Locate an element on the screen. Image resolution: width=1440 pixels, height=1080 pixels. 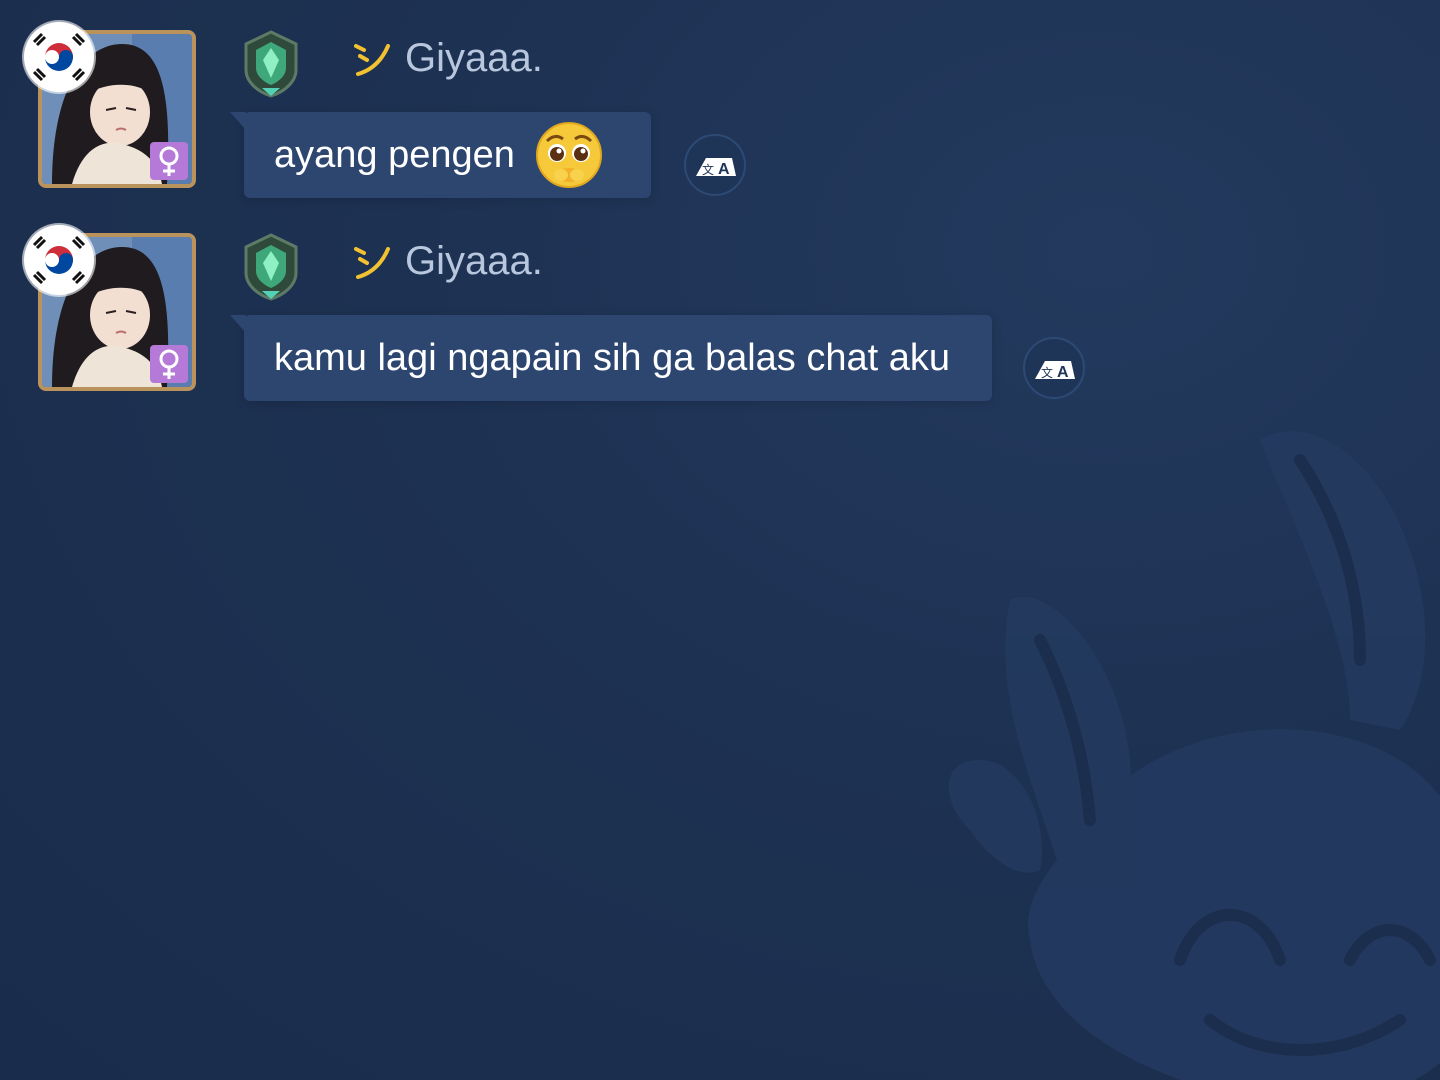
pleading-face-emoji is located at coordinates (568, 155).